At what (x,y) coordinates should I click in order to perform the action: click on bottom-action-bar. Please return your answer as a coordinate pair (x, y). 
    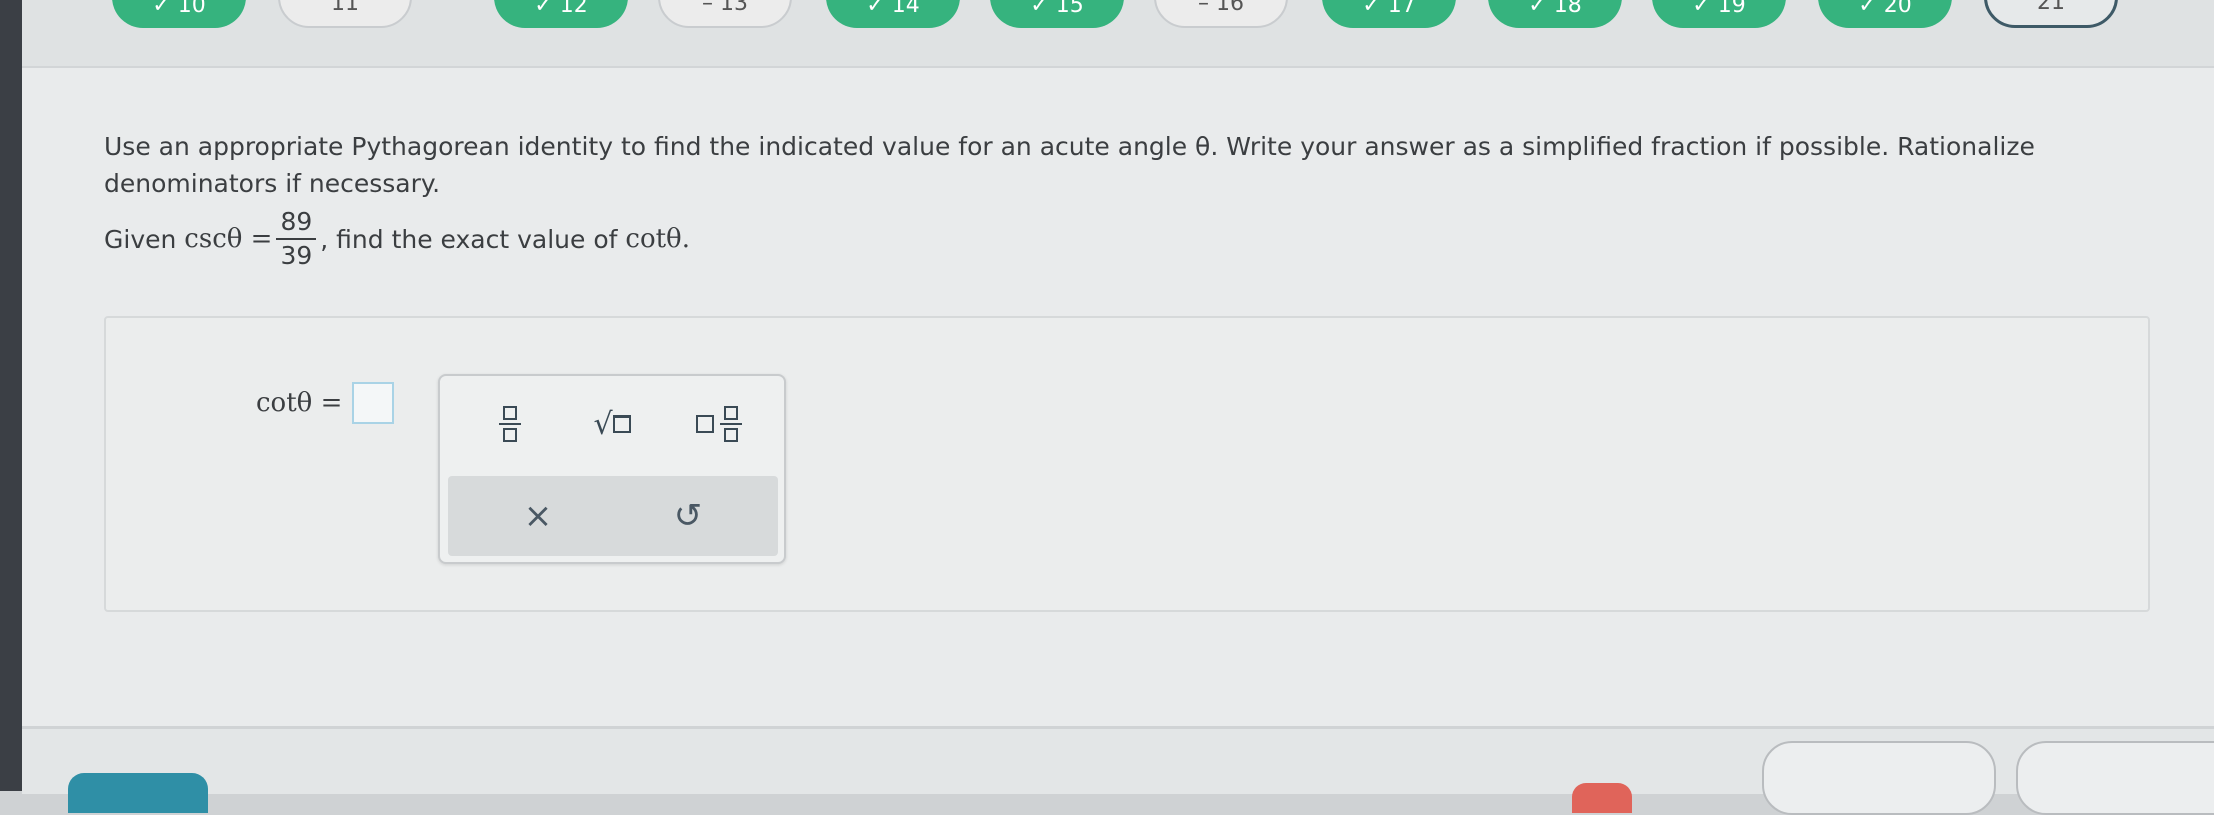
    Looking at the image, I should click on (1118, 770).